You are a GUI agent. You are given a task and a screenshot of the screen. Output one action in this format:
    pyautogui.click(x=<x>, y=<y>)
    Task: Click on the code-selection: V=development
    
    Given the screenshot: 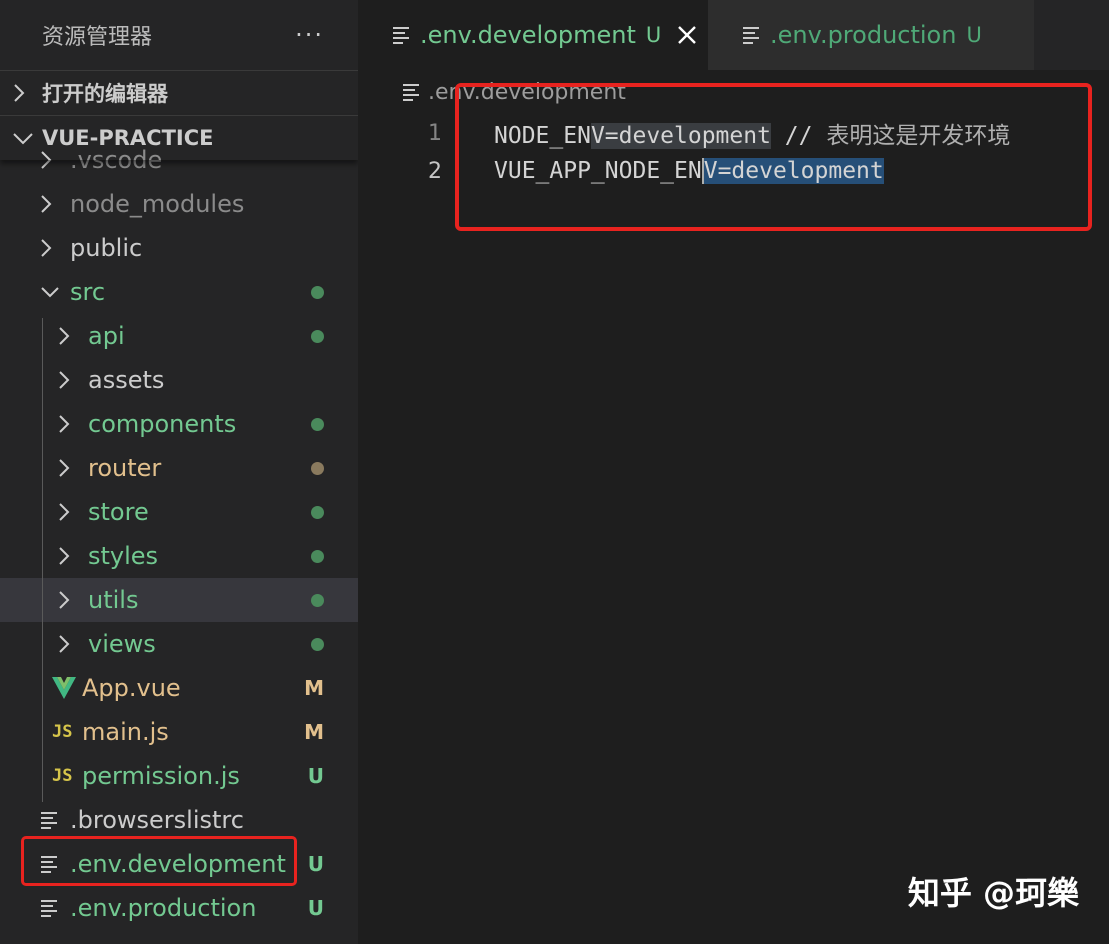 What is the action you would take?
    pyautogui.click(x=793, y=170)
    